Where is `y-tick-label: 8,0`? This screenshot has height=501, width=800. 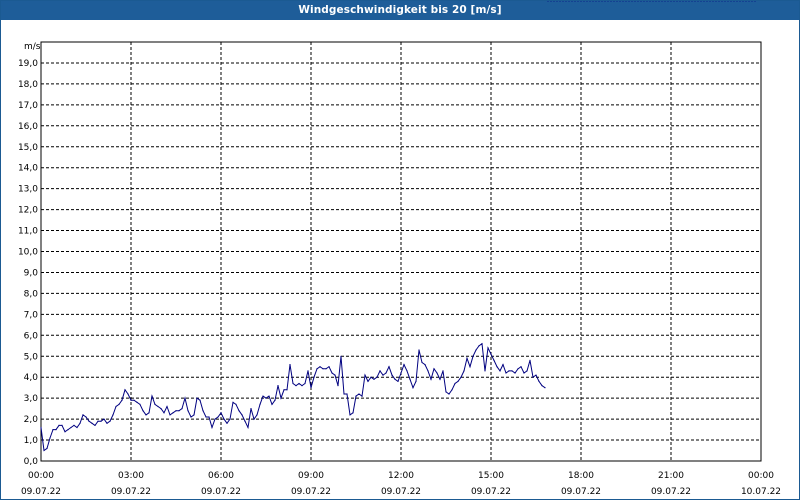
y-tick-label: 8,0 is located at coordinates (31, 294).